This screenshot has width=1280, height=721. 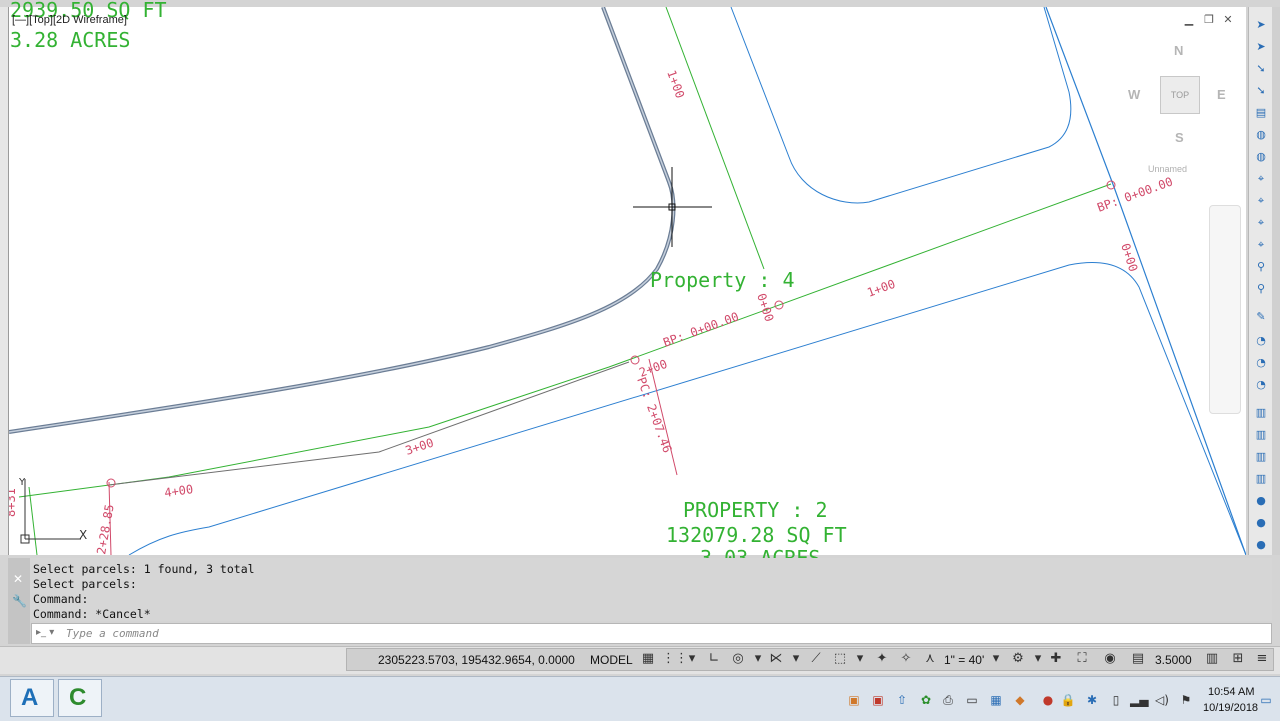 What do you see at coordinates (45, 632) in the screenshot?
I see `command-prompt-icon: ▸_ ▾` at bounding box center [45, 632].